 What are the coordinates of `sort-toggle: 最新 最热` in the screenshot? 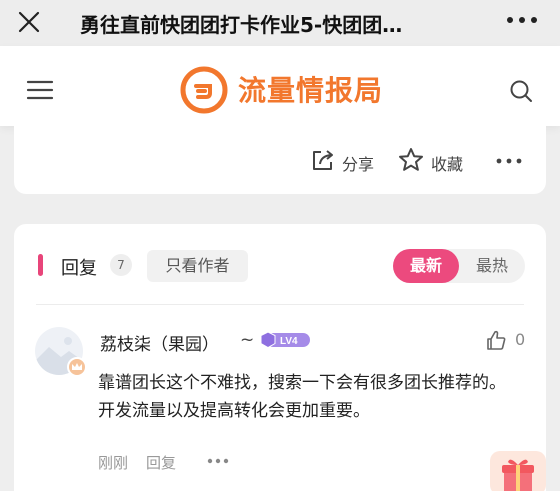 It's located at (459, 266).